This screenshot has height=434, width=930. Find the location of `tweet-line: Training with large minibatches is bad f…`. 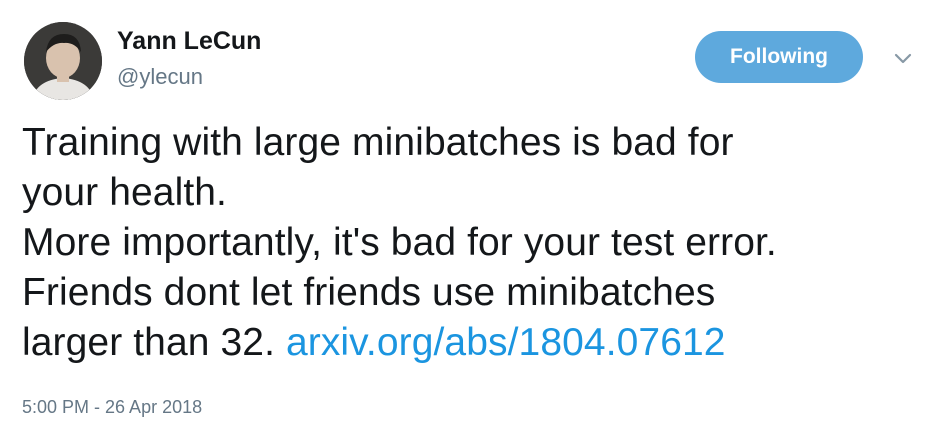

tweet-line: Training with large minibatches is bad f… is located at coordinates (378, 142).